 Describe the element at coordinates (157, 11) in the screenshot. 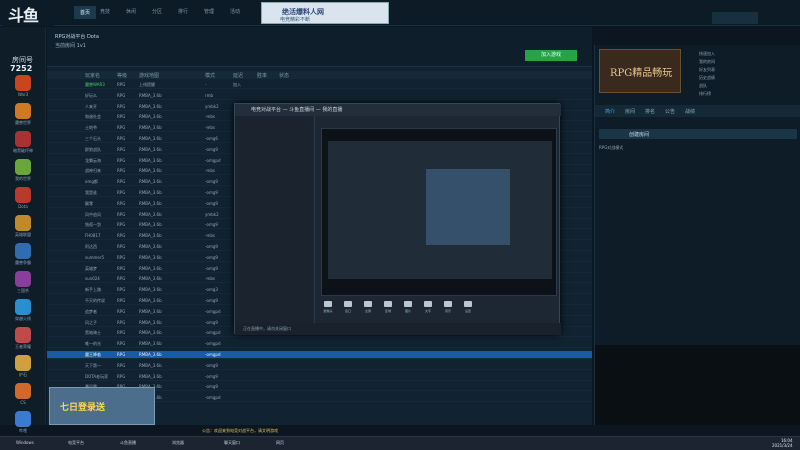

I see `nav-tab: 分区` at that location.